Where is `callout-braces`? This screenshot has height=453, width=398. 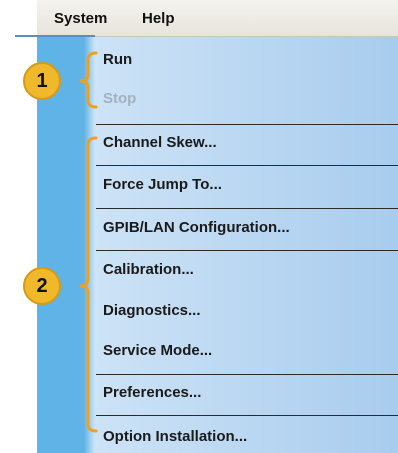 callout-braces is located at coordinates (88, 242).